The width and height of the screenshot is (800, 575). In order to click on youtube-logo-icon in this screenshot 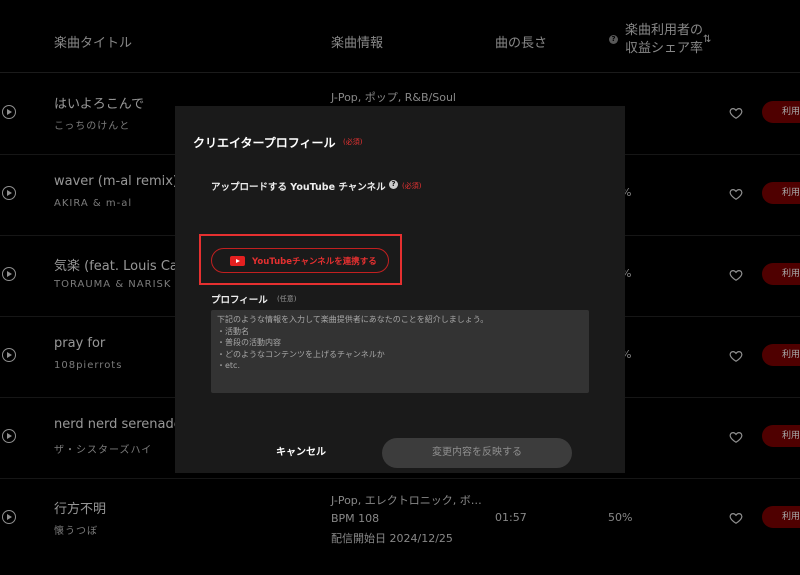, I will do `click(237, 261)`.